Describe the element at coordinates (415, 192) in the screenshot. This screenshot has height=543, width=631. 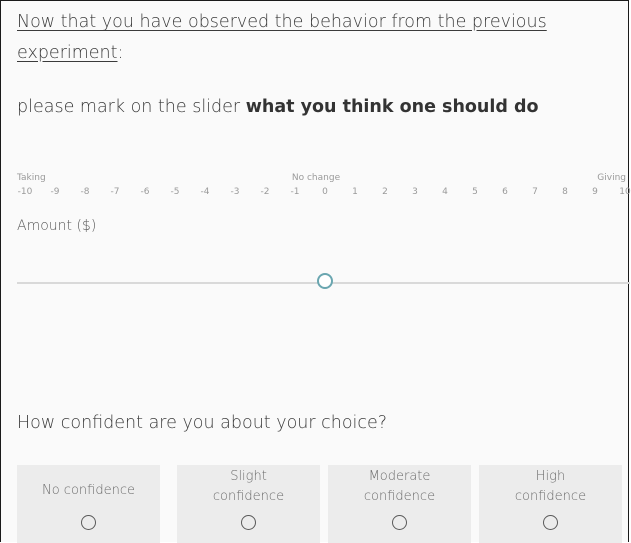
I see `slider-tick-label: 3` at that location.